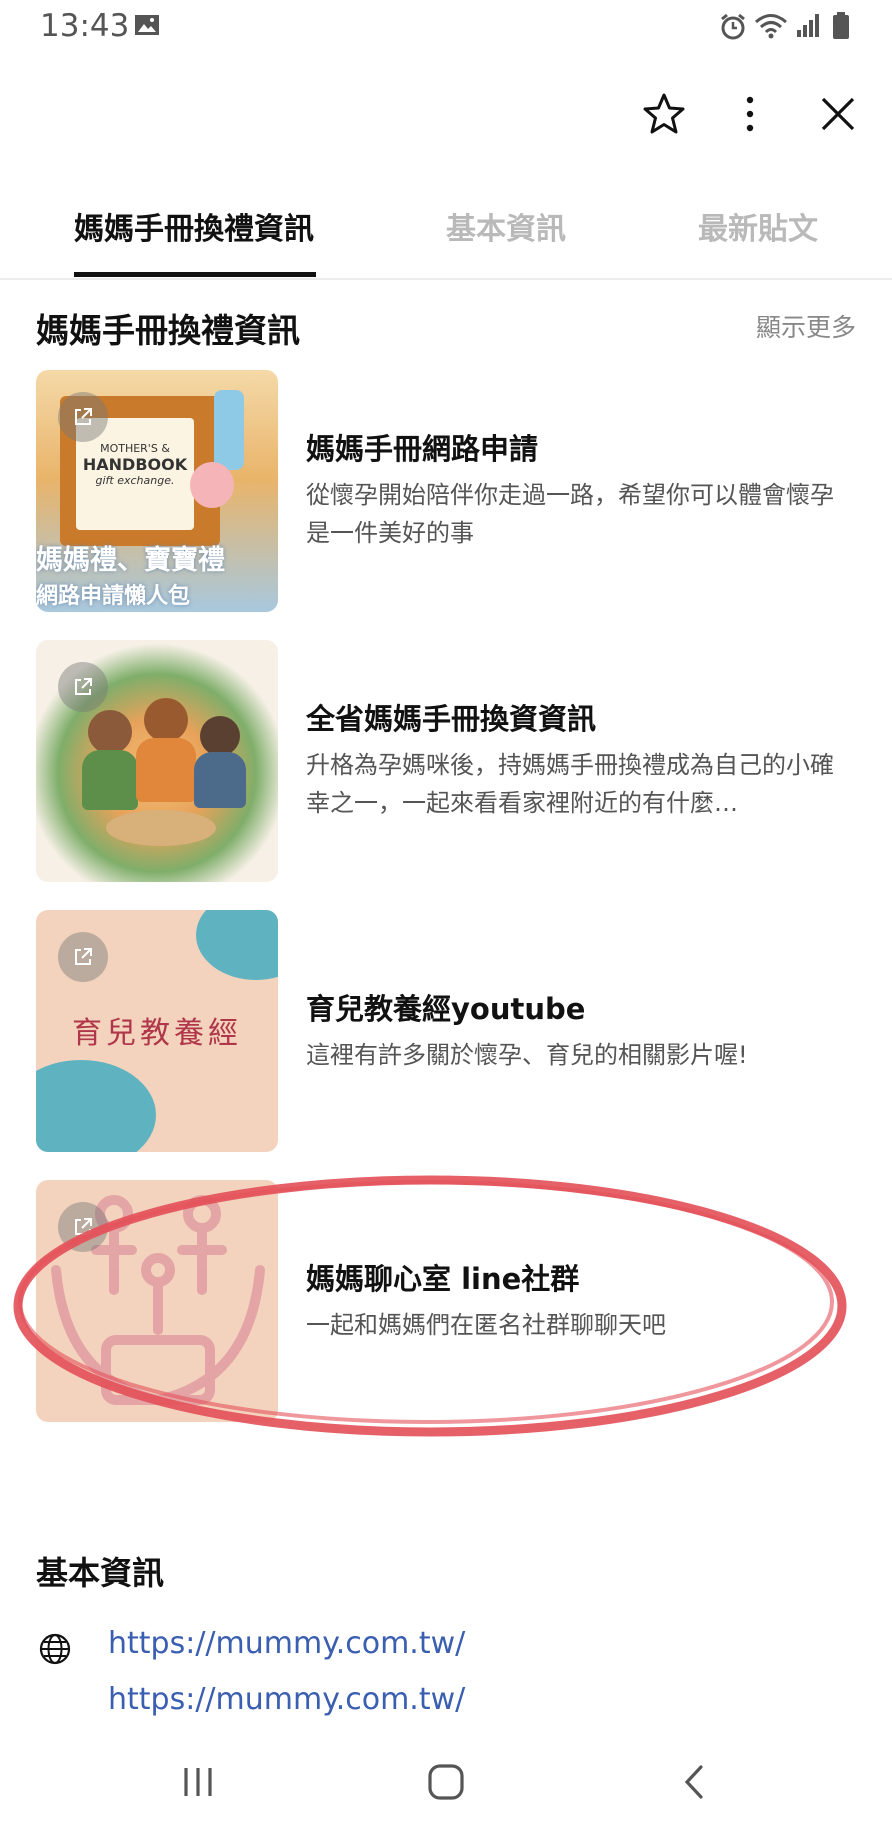 This screenshot has width=892, height=1834. What do you see at coordinates (570, 514) in the screenshot?
I see `item-description: 從懷孕開始陪伴你走過一路，希望你可以體會懷孕是一件美好的事` at bounding box center [570, 514].